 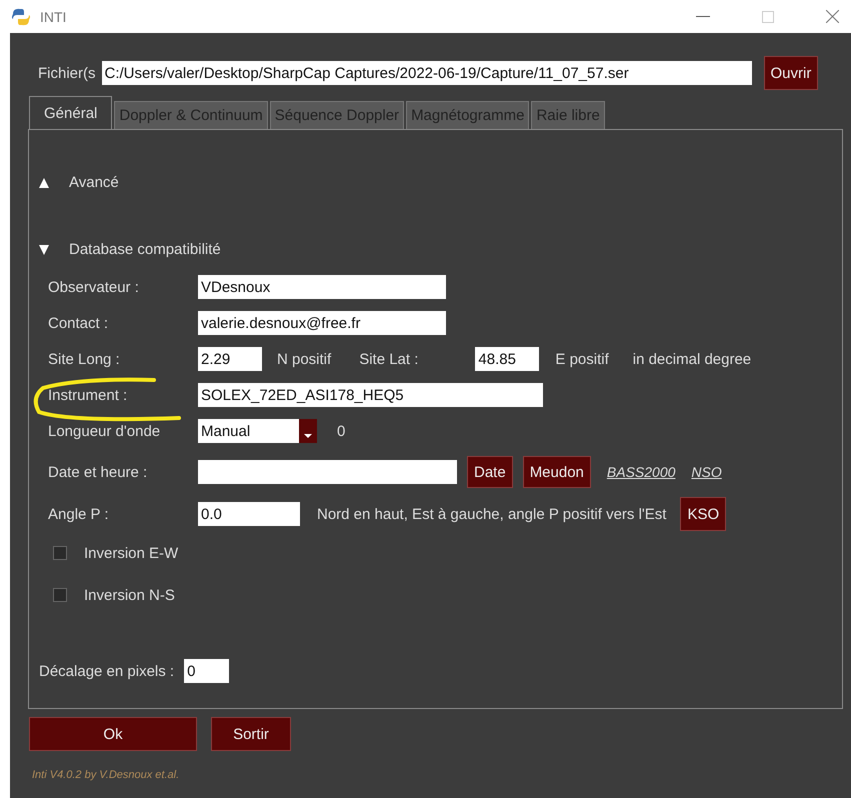 What do you see at coordinates (706, 472) in the screenshot?
I see `link: NSO` at bounding box center [706, 472].